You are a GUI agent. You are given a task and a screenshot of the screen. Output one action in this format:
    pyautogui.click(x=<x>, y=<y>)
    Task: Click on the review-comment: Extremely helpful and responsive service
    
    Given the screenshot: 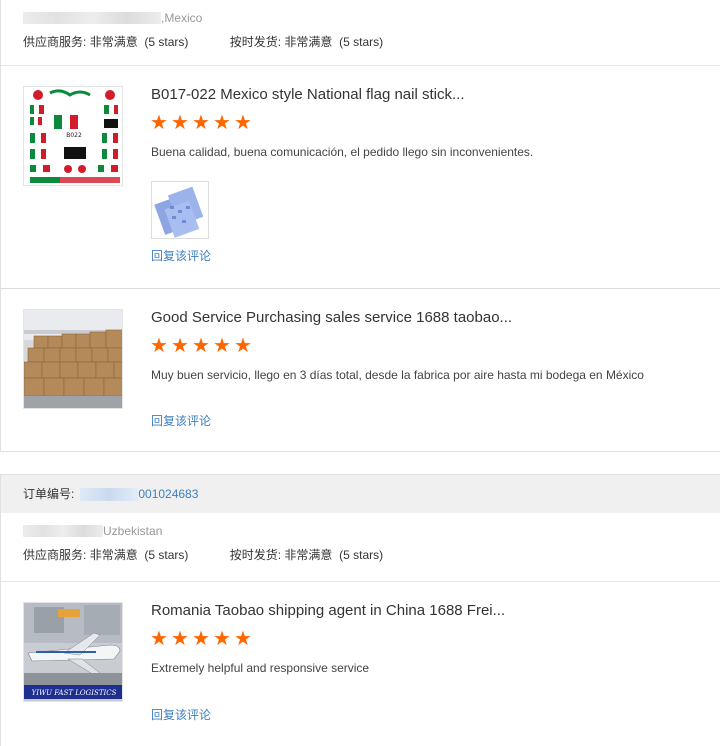 What is the action you would take?
    pyautogui.click(x=260, y=668)
    